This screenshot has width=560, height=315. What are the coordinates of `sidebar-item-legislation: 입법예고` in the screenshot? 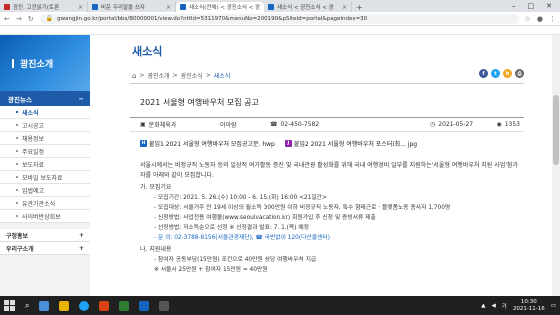 It's located at (45, 190).